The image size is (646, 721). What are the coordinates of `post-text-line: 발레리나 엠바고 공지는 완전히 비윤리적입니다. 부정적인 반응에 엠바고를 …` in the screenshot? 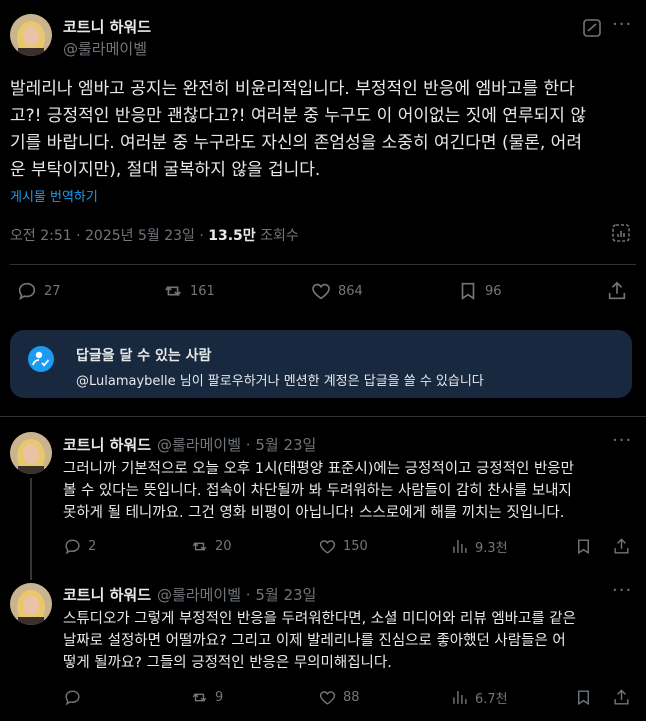 It's located at (292, 89).